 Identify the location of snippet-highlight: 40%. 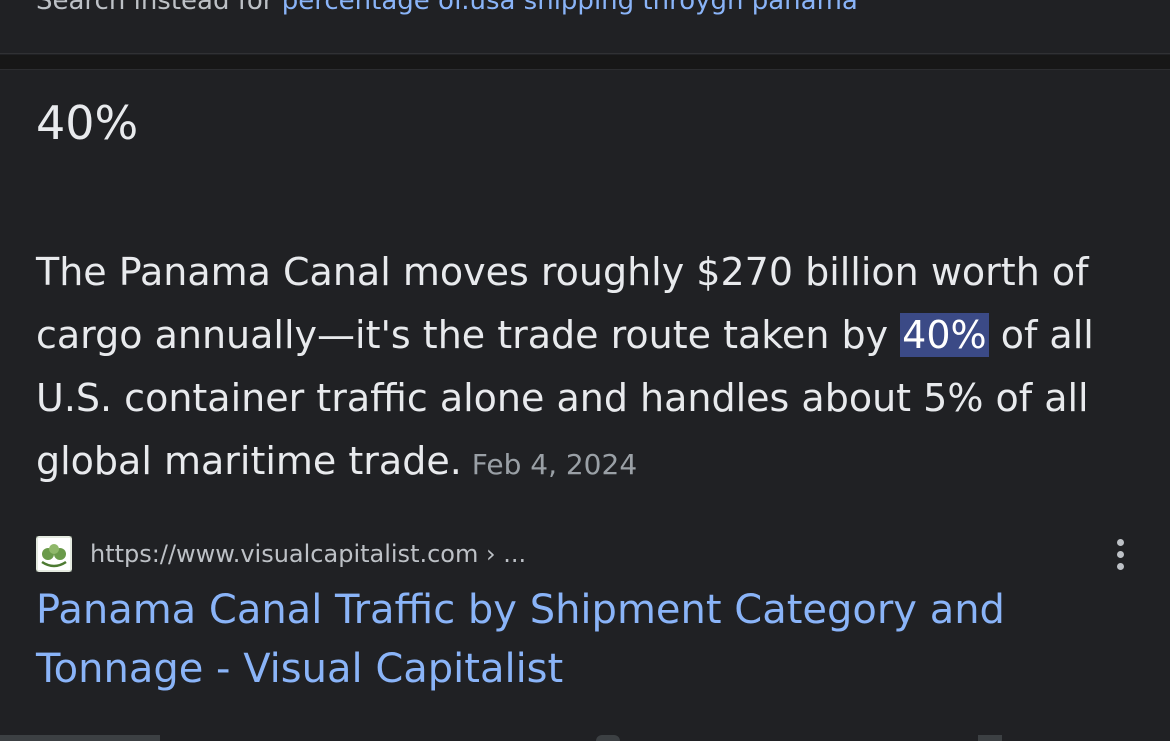
(944, 335).